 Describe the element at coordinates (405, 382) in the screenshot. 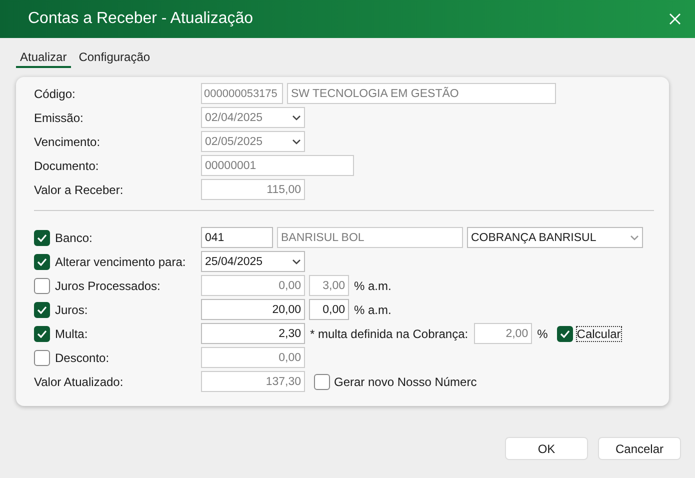

I see `checkbox-label: Gerar novo Nosso Númerc` at that location.